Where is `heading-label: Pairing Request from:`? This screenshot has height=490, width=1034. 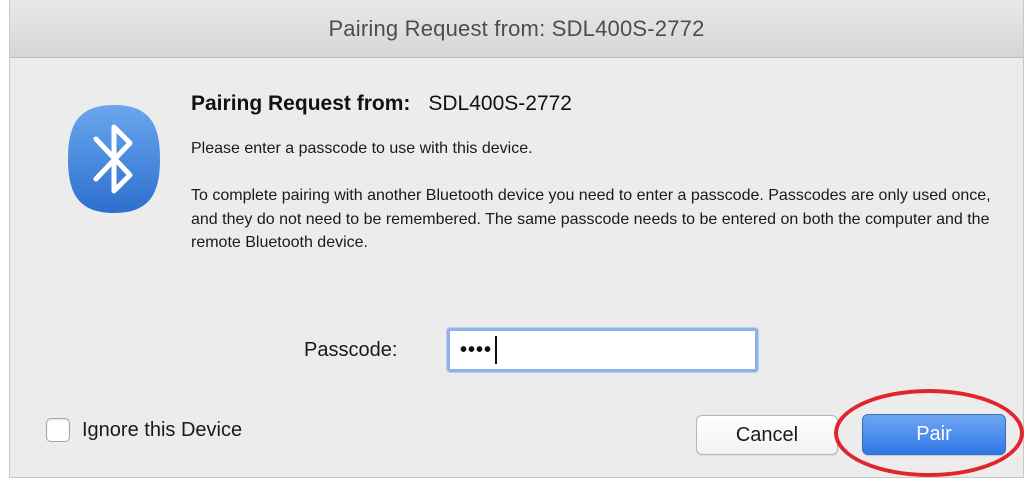 heading-label: Pairing Request from: is located at coordinates (301, 103).